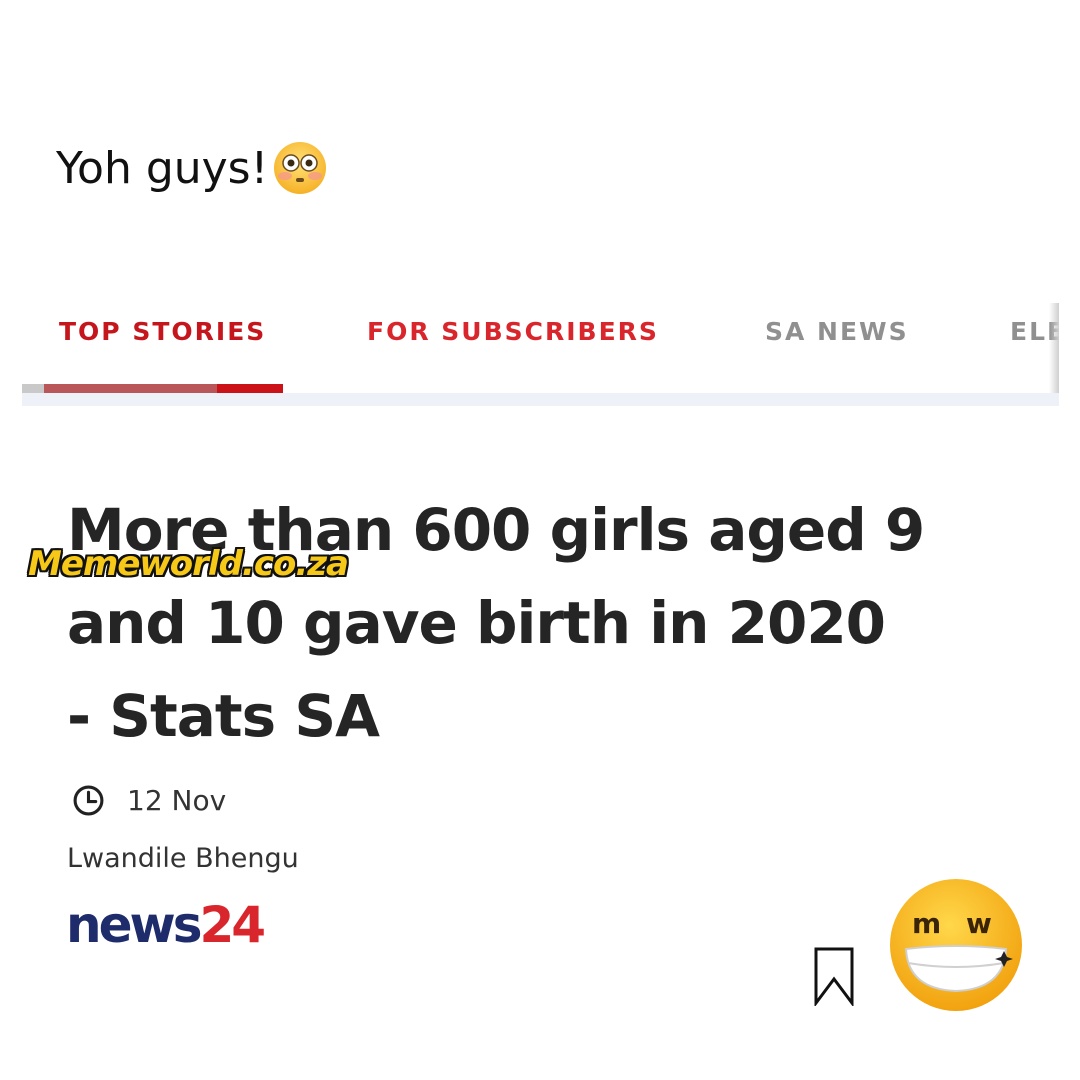  I want to click on watermark: Memeworld.co.za, so click(188, 564).